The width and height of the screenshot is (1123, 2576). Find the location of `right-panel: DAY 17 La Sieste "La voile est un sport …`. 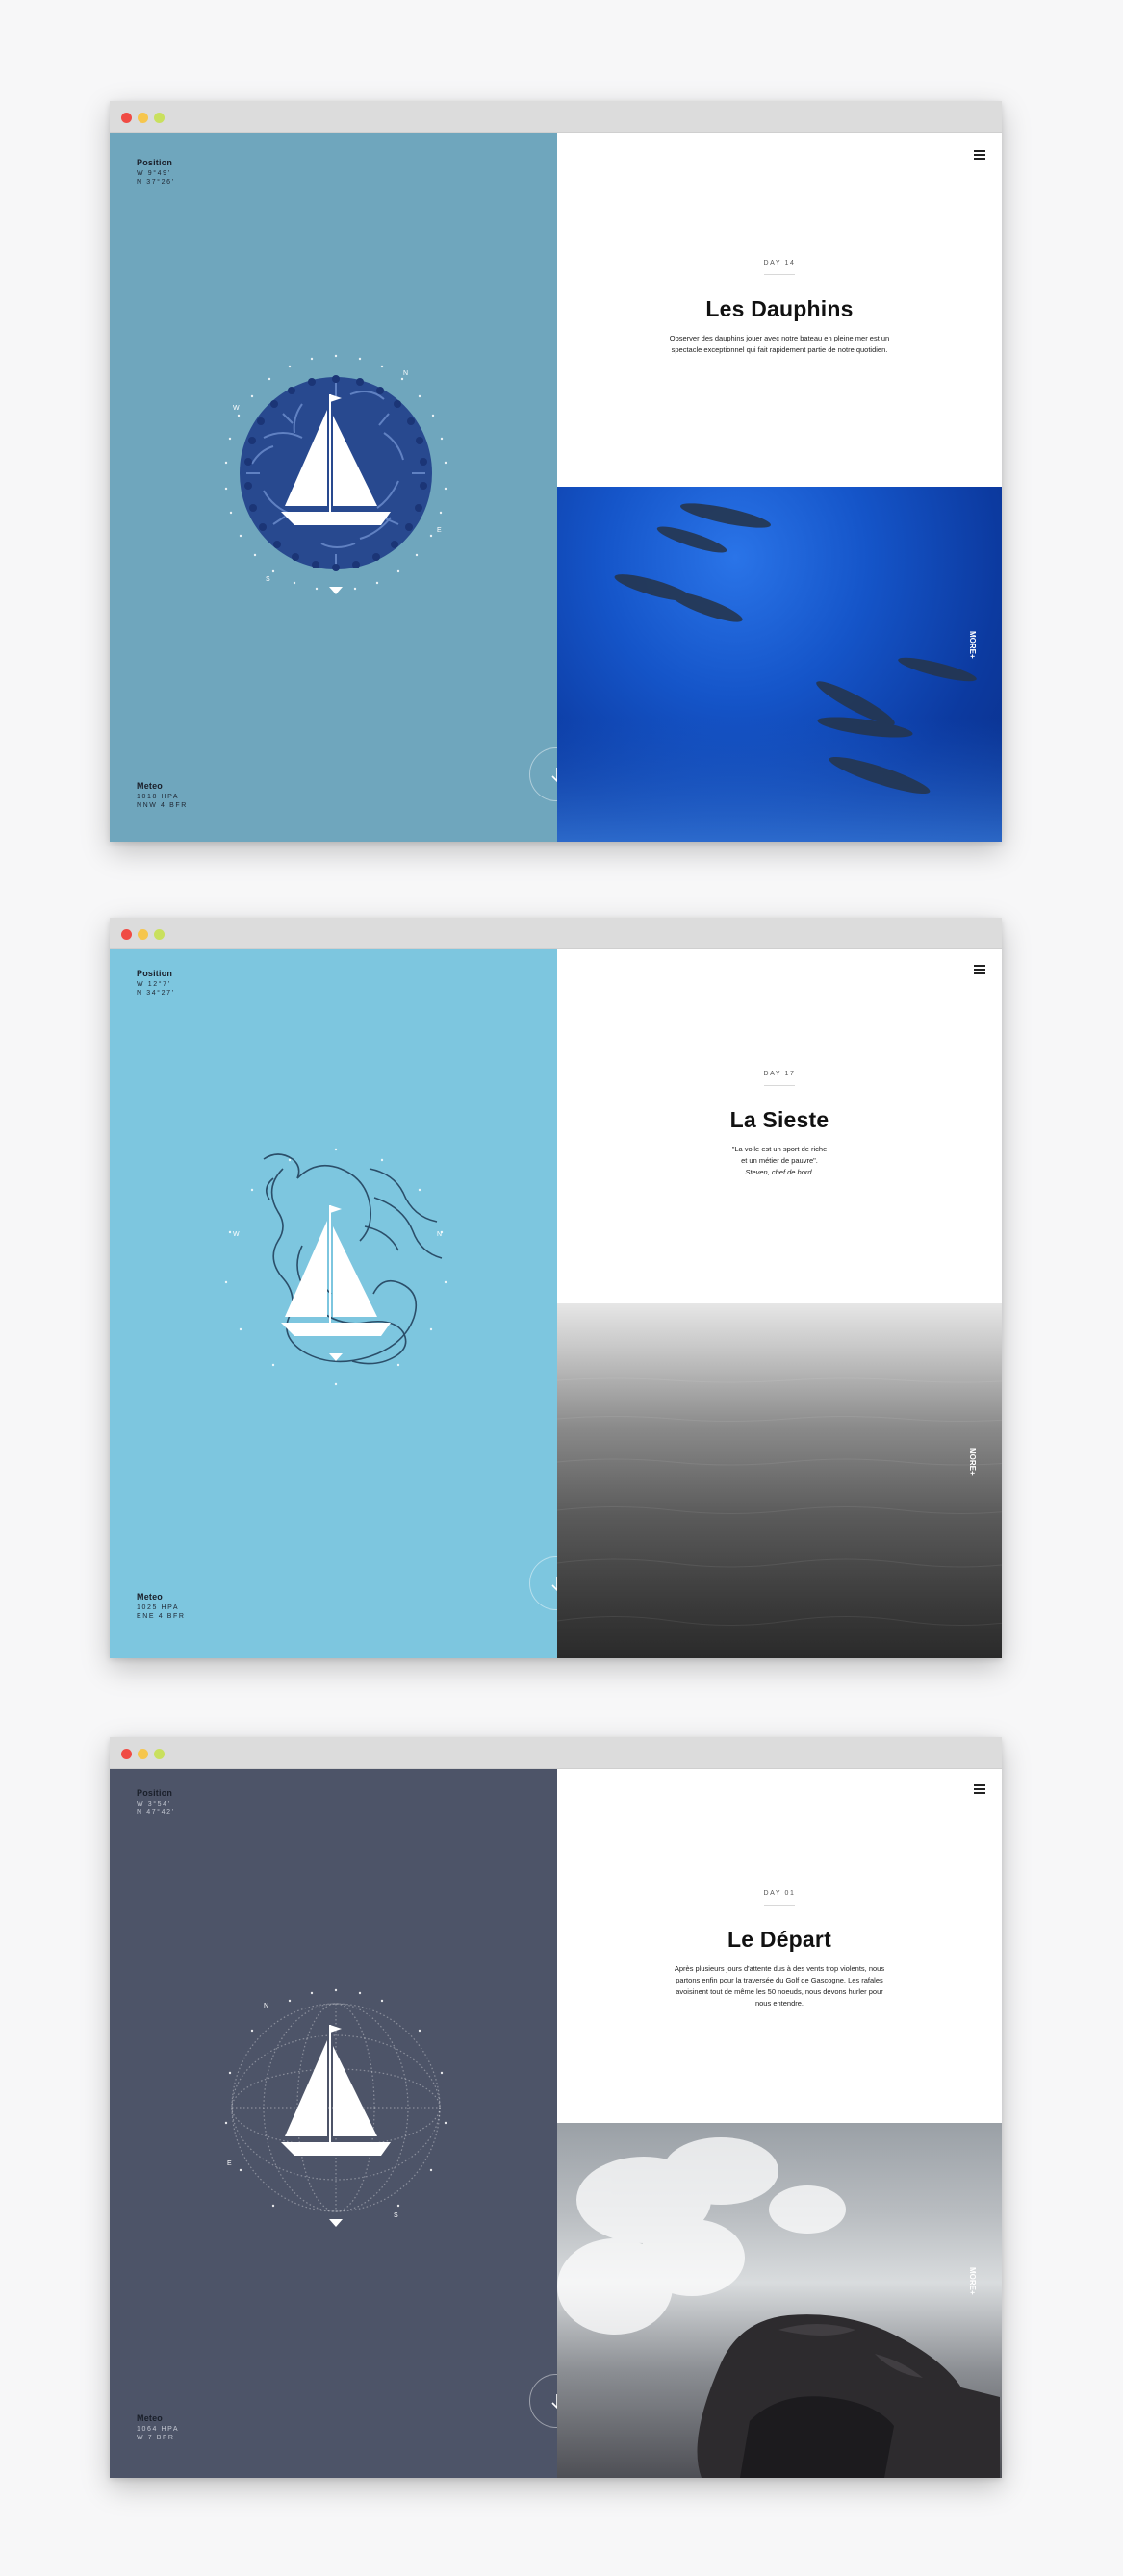

right-panel: DAY 17 La Sieste "La voile est un sport … is located at coordinates (780, 1303).